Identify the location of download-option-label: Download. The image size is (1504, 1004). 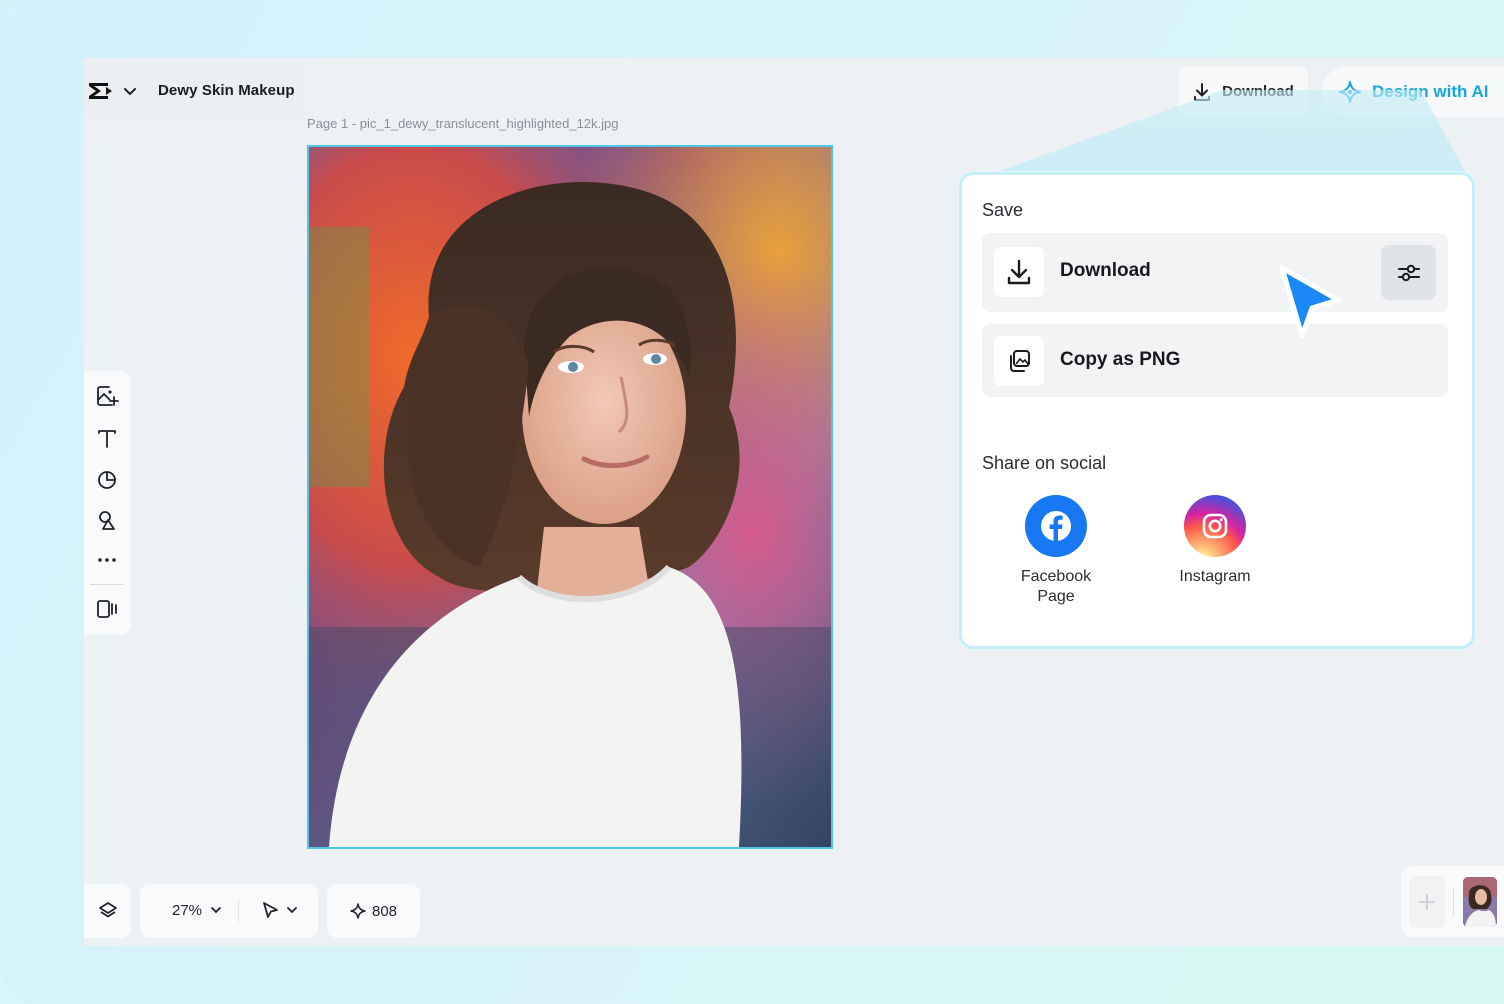
(1105, 270).